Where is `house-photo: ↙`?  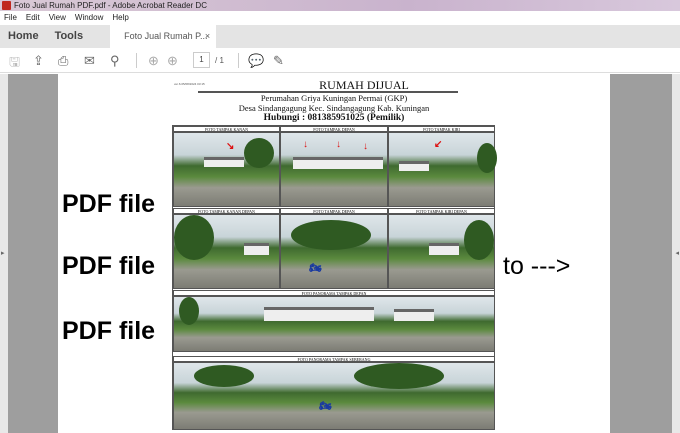
house-photo: ↙ is located at coordinates (442, 169).